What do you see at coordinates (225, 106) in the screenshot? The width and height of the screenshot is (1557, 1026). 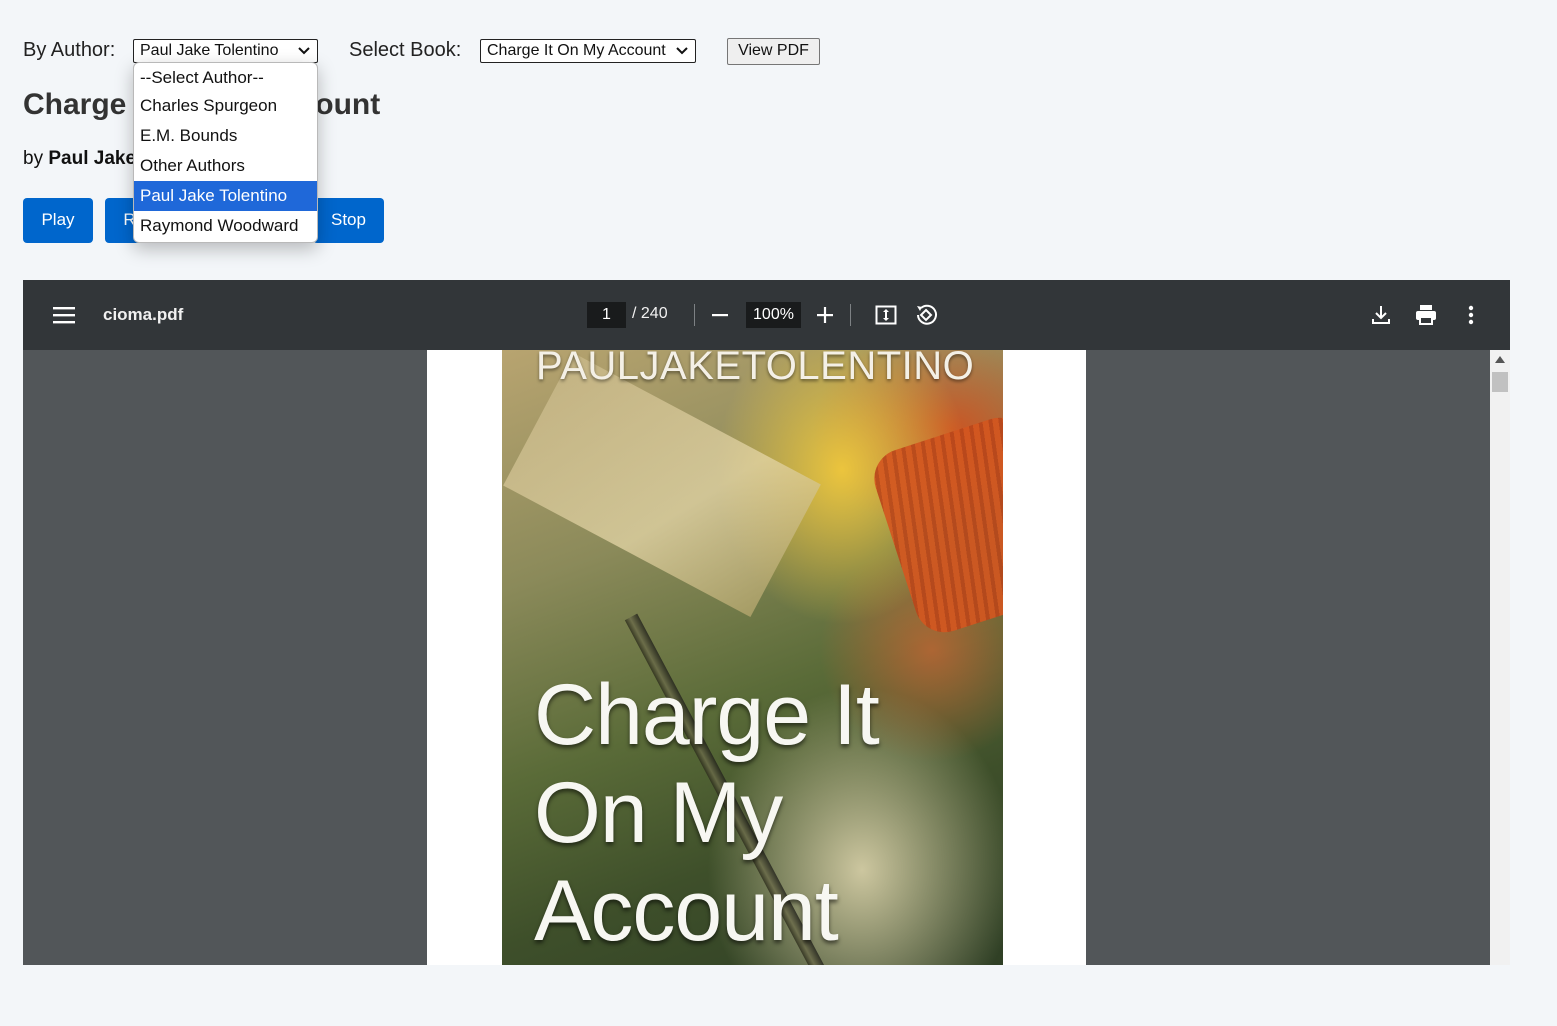 I see `author-option: Charles Spurgeon` at bounding box center [225, 106].